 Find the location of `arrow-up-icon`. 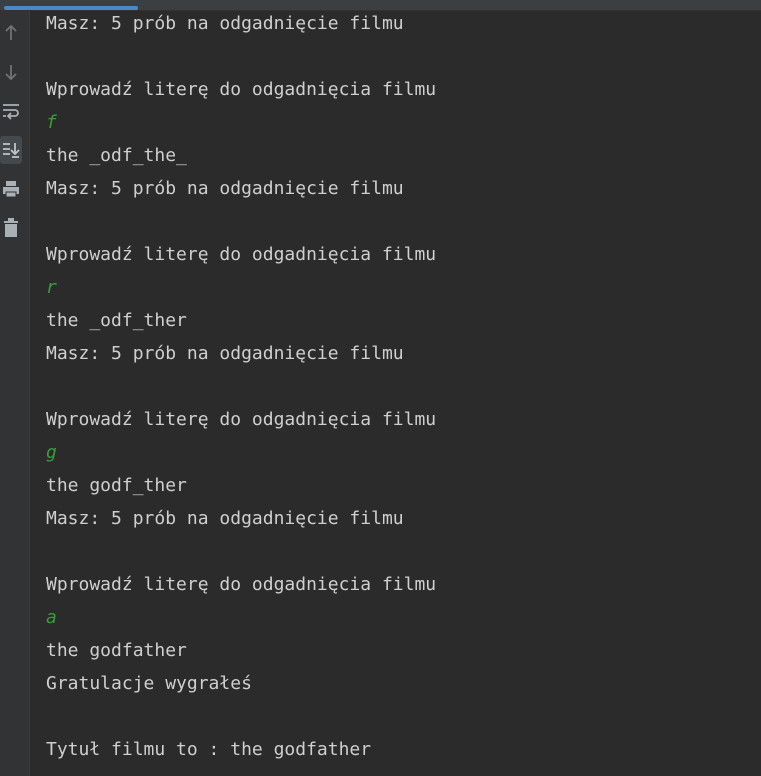

arrow-up-icon is located at coordinates (11, 32).